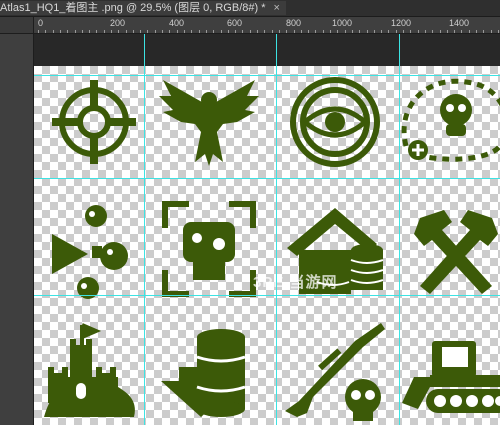  What do you see at coordinates (342, 23) in the screenshot?
I see `ruler-label: 1000` at bounding box center [342, 23].